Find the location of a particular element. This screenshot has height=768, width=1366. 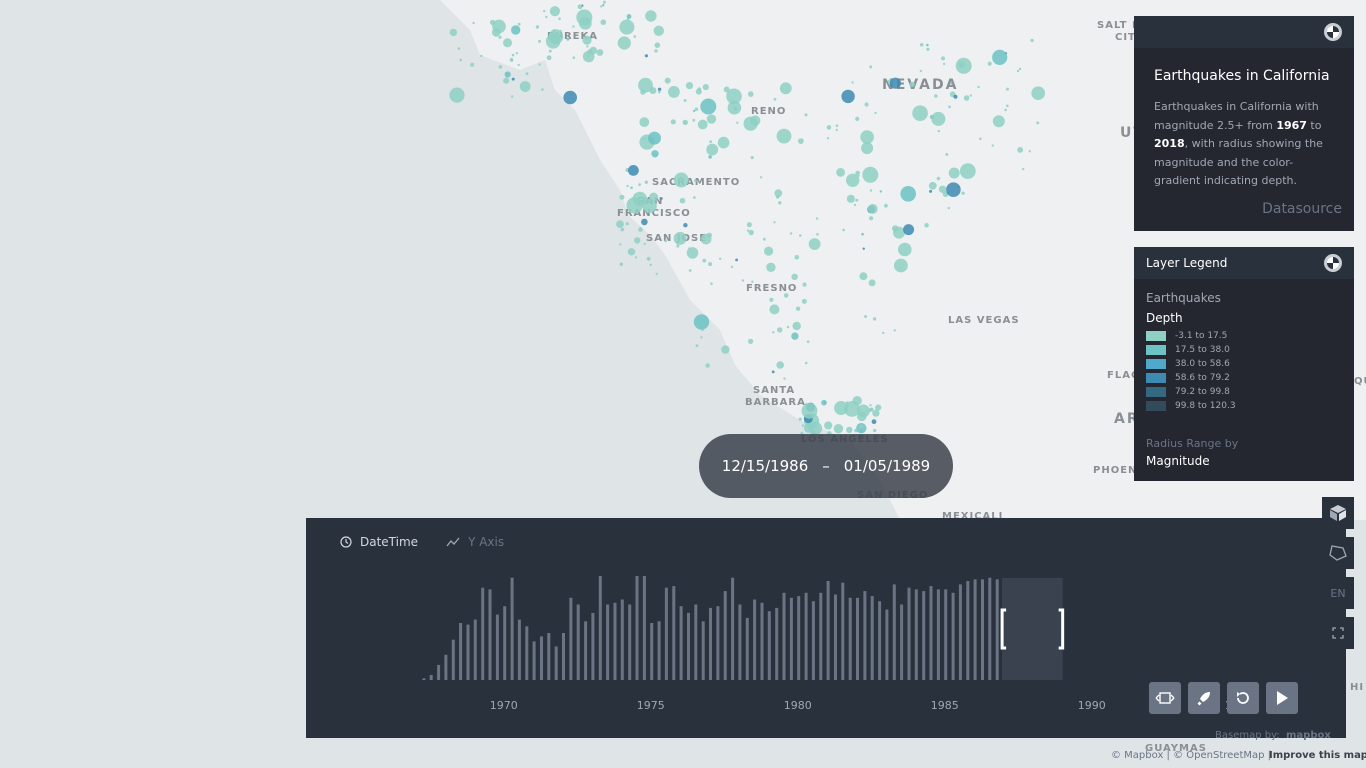

tab-y-axis: Y Axis is located at coordinates (475, 542).